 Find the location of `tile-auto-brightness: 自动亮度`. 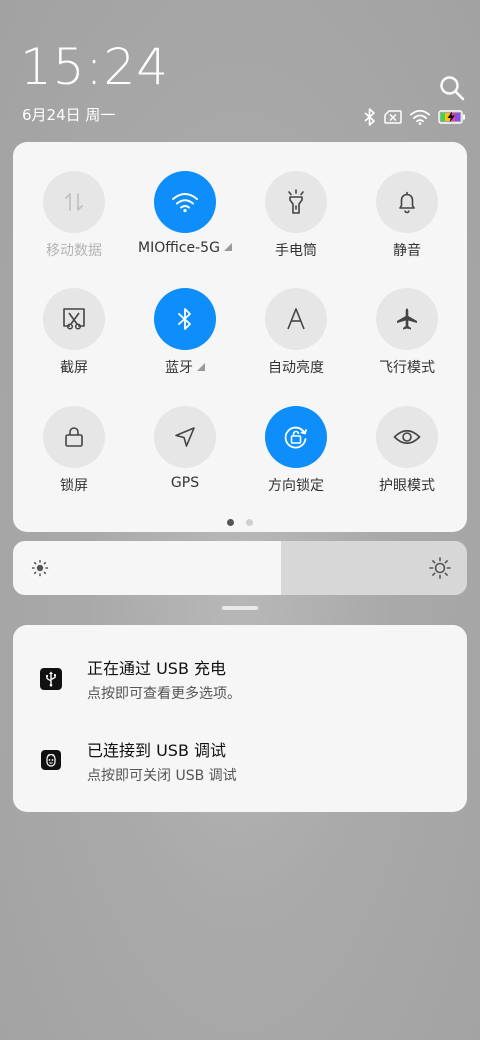

tile-auto-brightness: 自动亮度 is located at coordinates (296, 317).